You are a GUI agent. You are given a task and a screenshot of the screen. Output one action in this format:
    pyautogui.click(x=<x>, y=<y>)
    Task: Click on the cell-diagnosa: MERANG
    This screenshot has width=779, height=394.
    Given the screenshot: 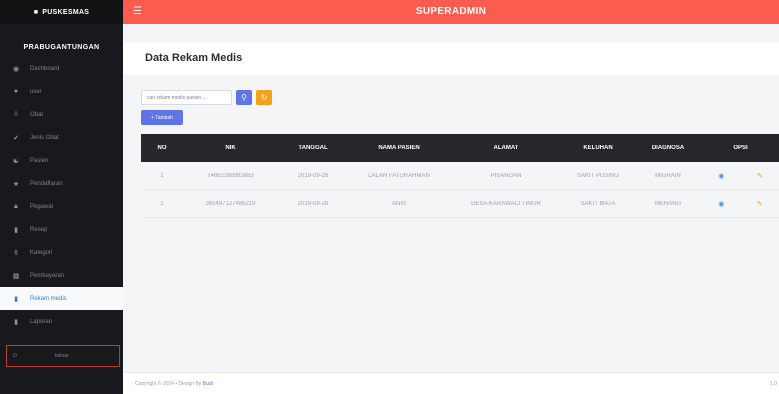 What is the action you would take?
    pyautogui.click(x=668, y=203)
    